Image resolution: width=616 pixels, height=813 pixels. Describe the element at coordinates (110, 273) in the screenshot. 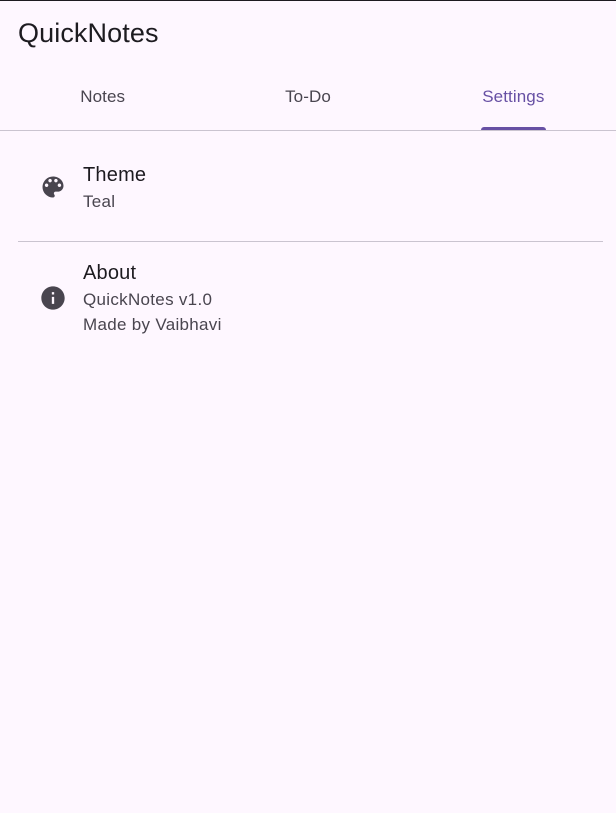

I see `about-title: About` at that location.